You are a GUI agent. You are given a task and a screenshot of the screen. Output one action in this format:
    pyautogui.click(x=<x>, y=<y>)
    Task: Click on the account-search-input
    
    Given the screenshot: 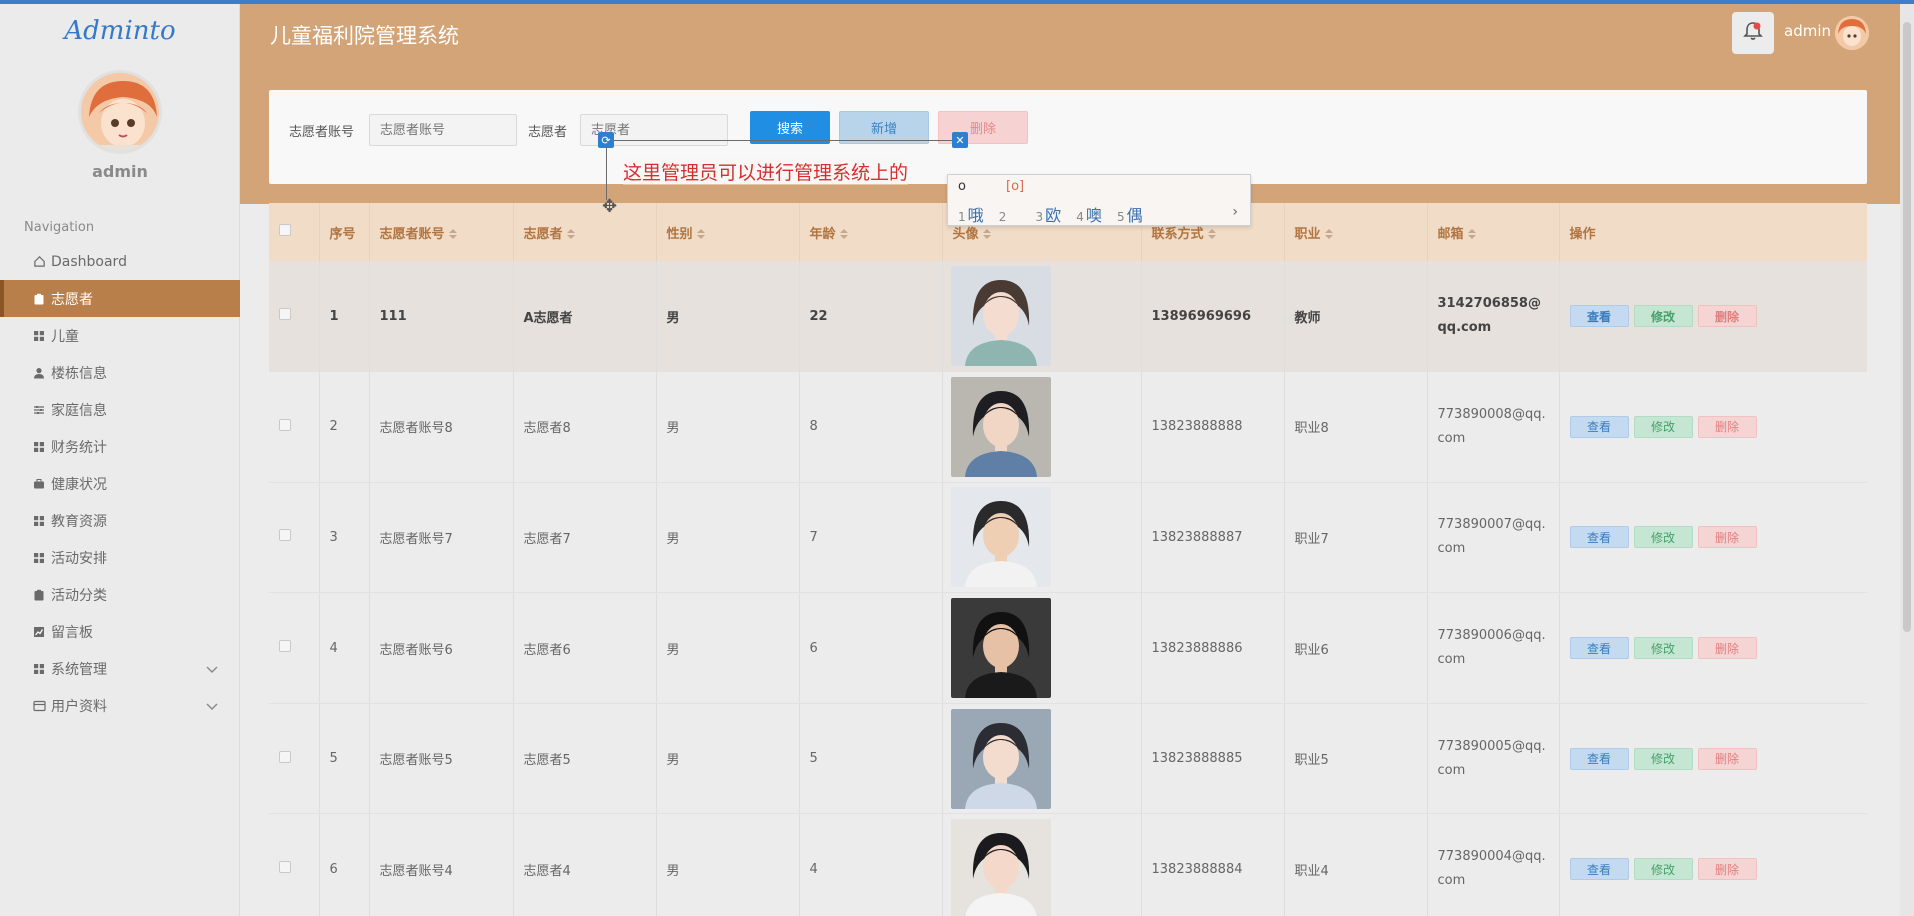 What is the action you would take?
    pyautogui.click(x=443, y=130)
    